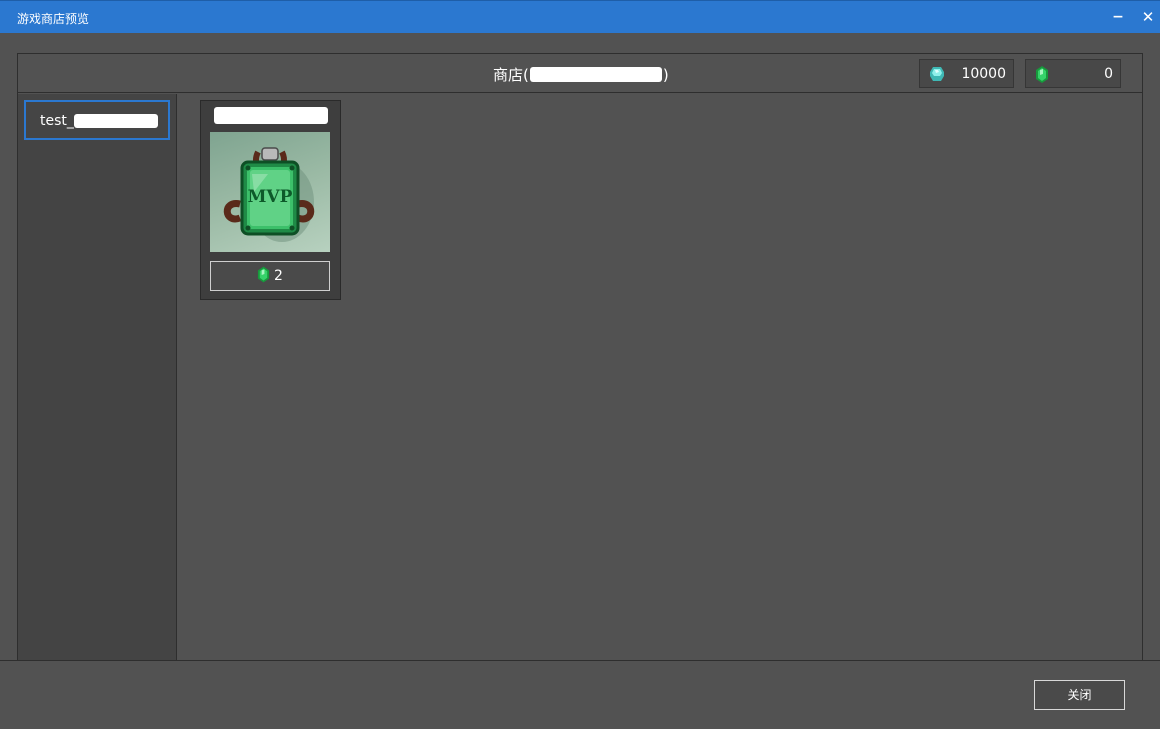 Image resolution: width=1160 pixels, height=729 pixels. I want to click on category-label-text: test_, so click(57, 121).